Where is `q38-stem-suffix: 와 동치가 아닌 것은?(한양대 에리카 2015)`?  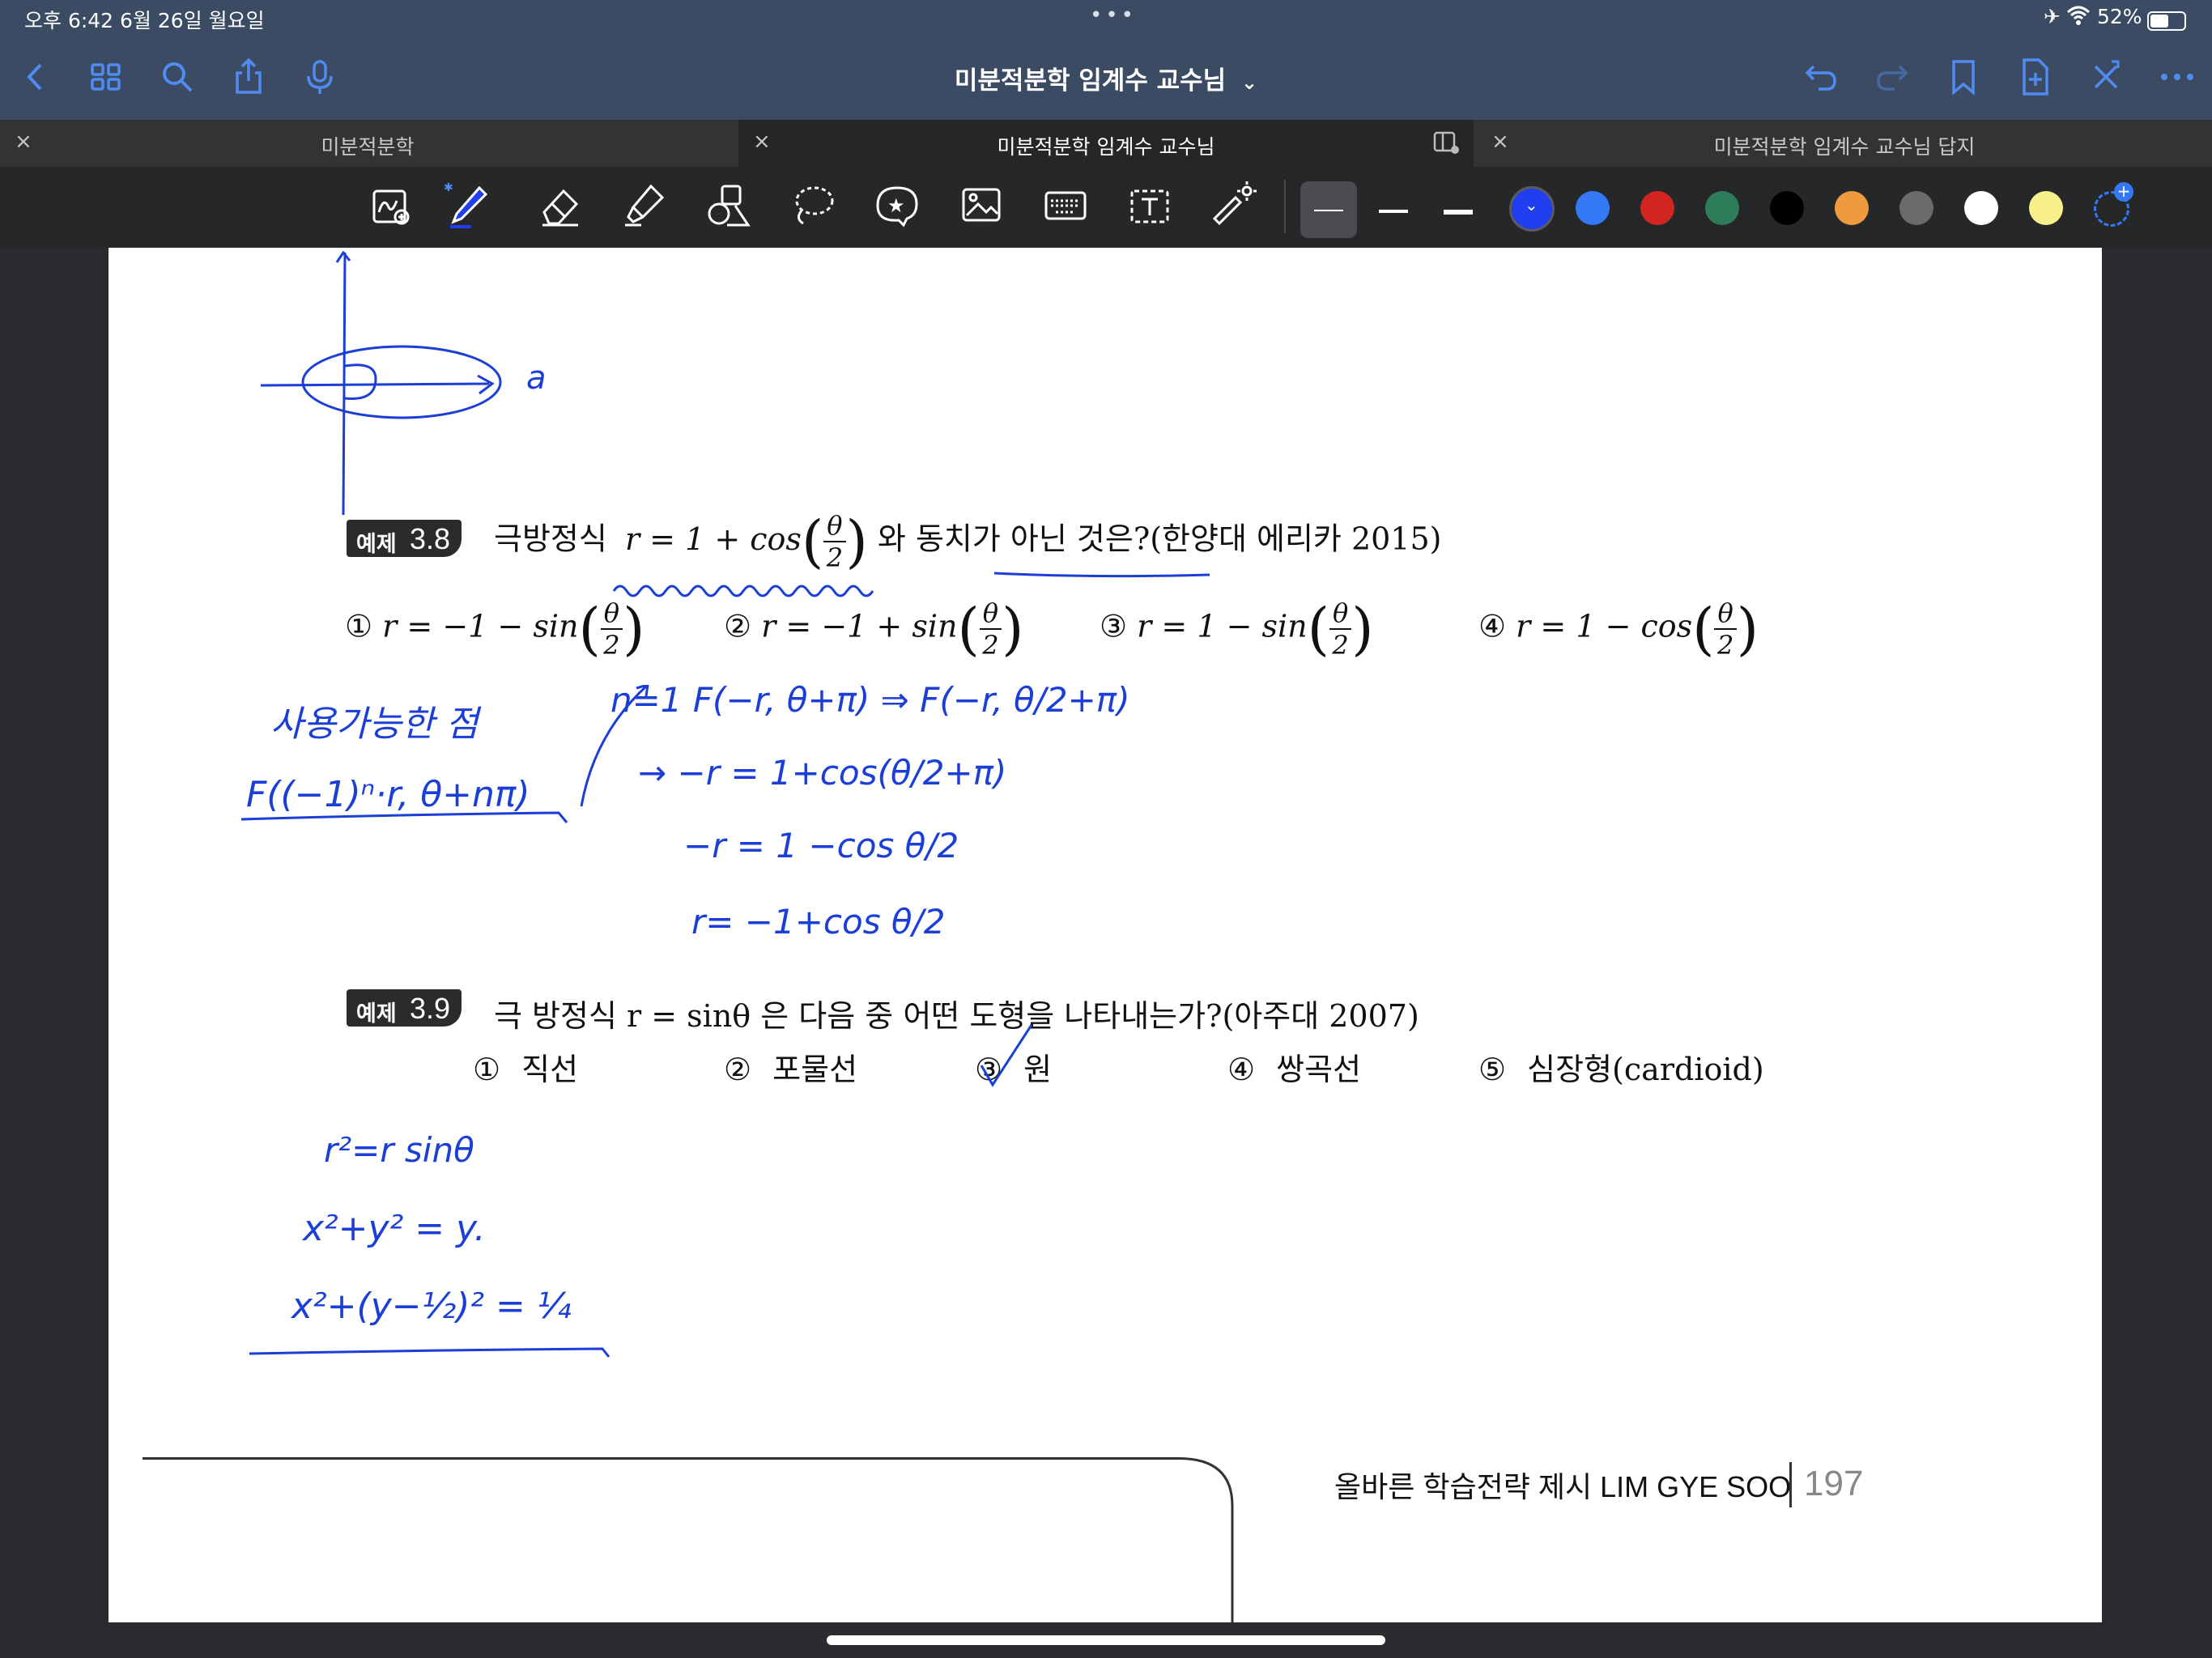 q38-stem-suffix: 와 동치가 아닌 것은?(한양대 에리카 2015) is located at coordinates (1160, 539).